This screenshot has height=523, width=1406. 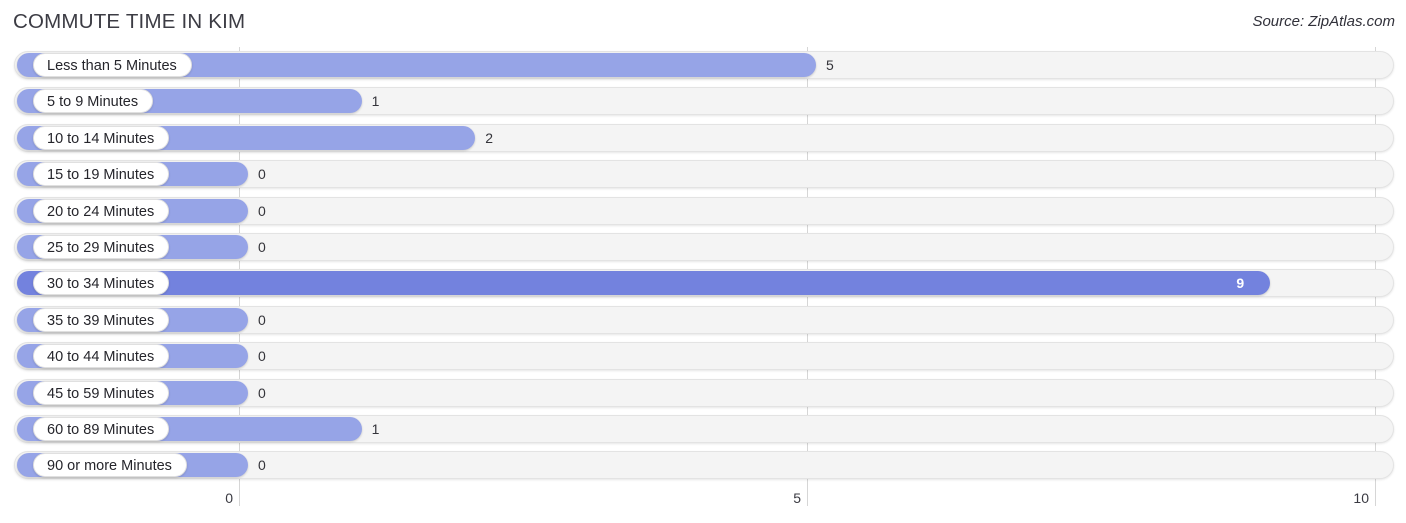 I want to click on value-label: 2, so click(x=489, y=137).